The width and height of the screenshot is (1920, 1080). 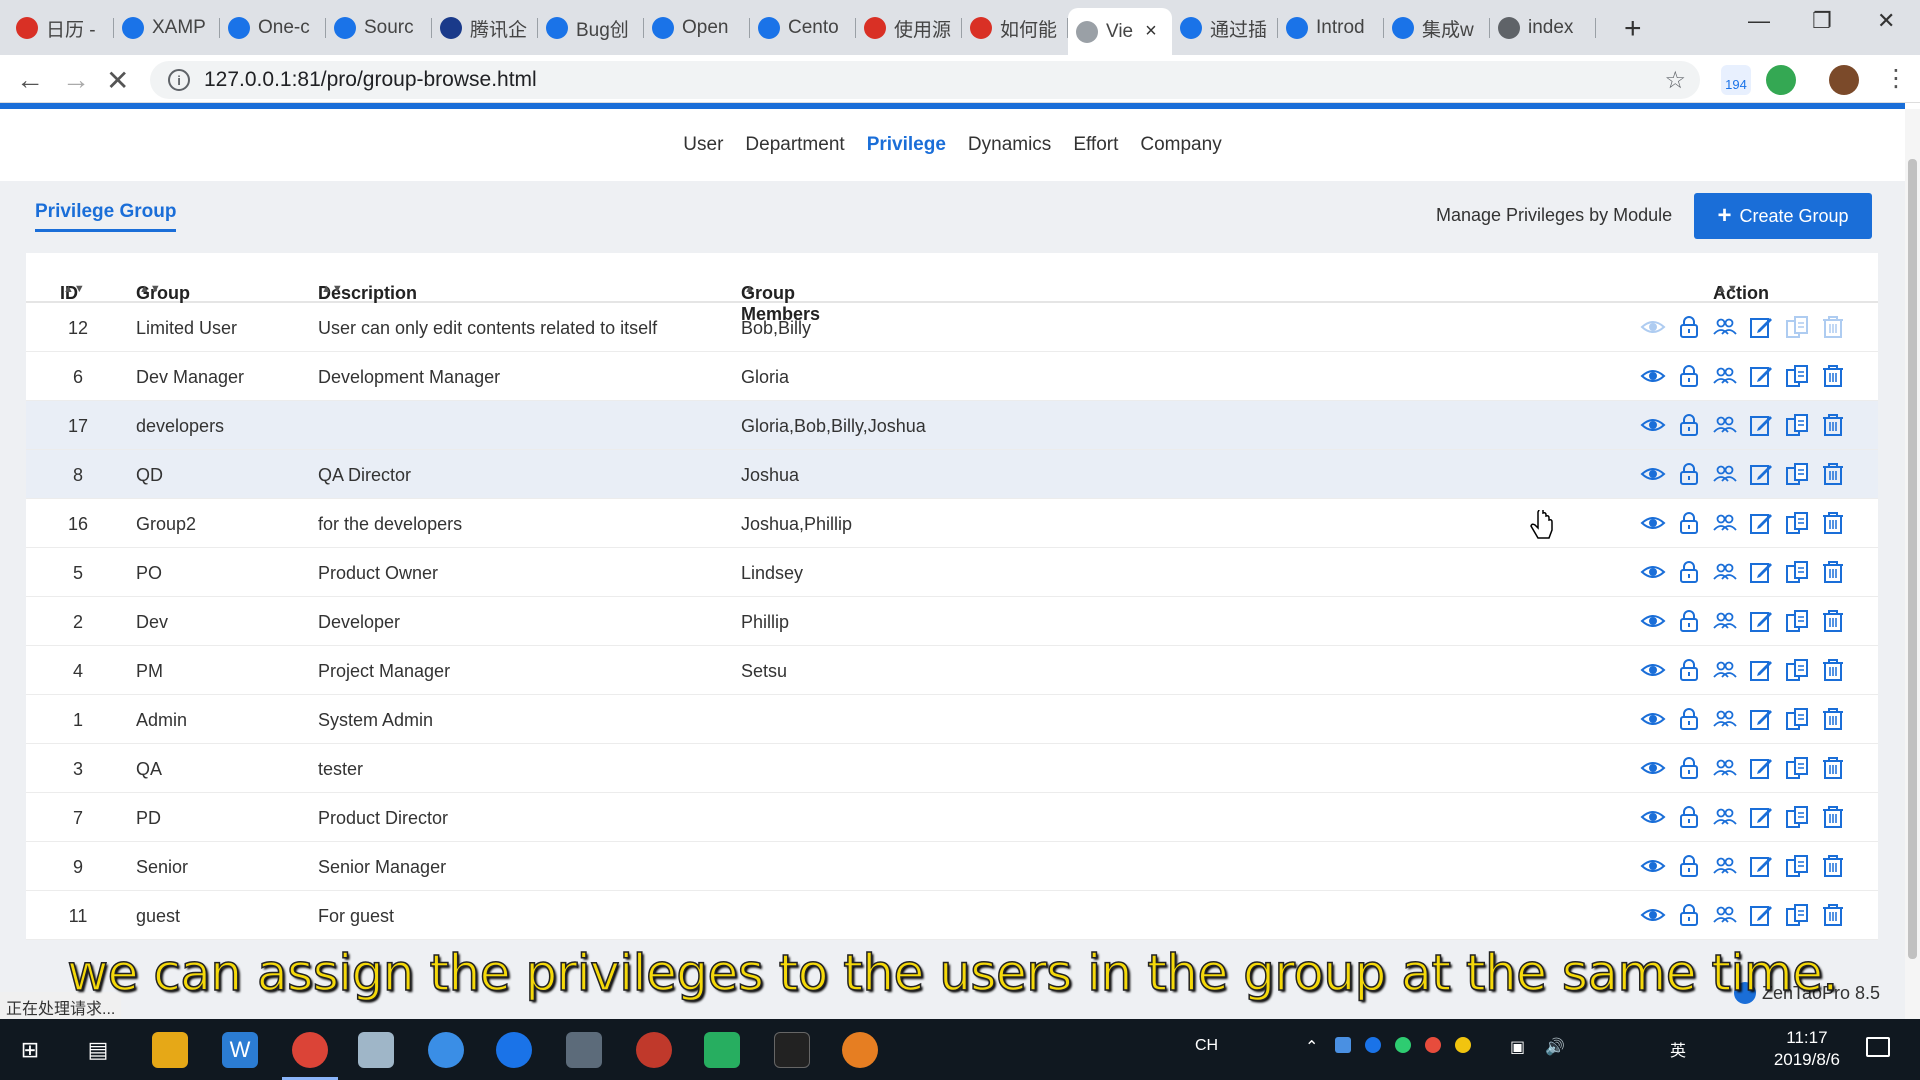 I want to click on cell-group: Group2, so click(x=166, y=524).